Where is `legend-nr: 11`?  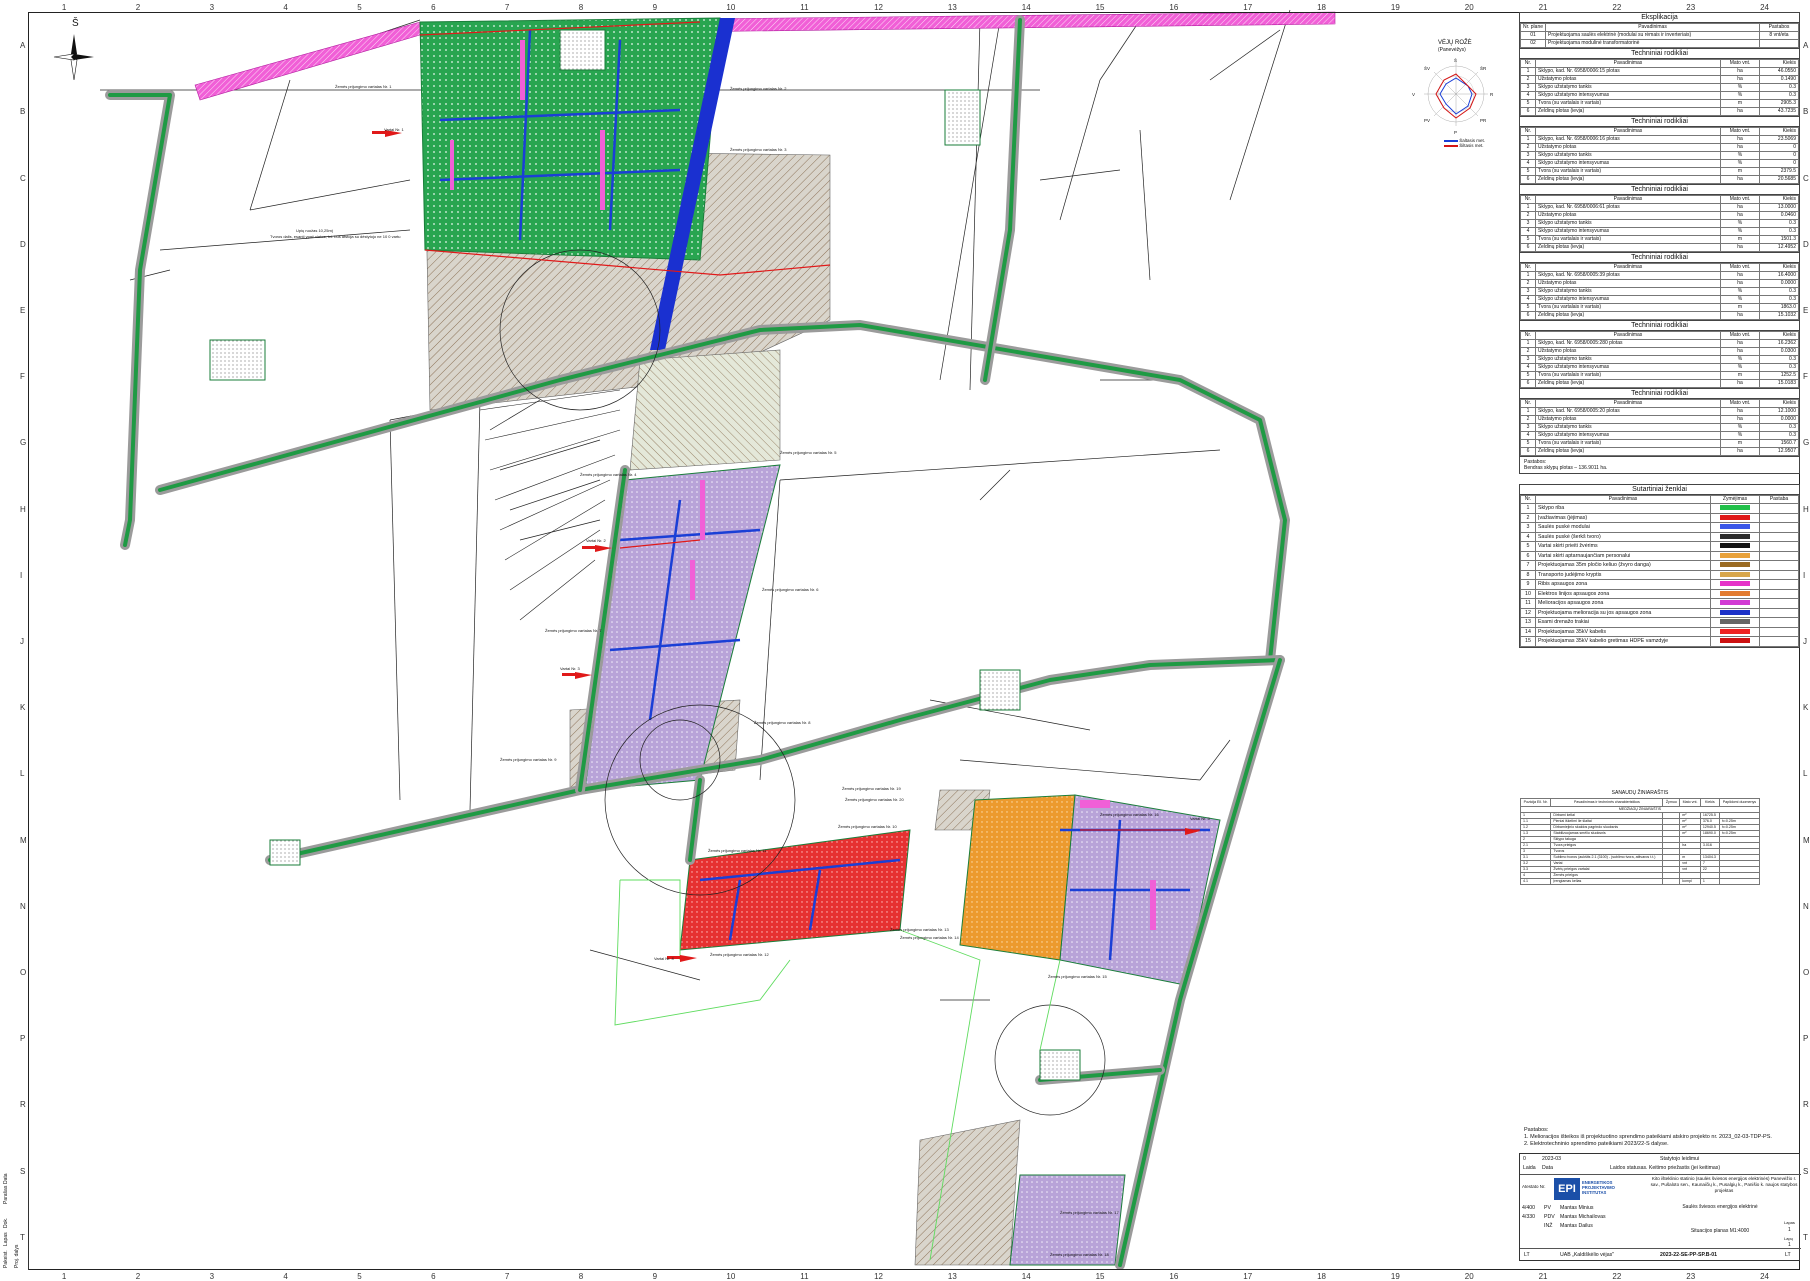
legend-nr: 11 is located at coordinates (1528, 603).